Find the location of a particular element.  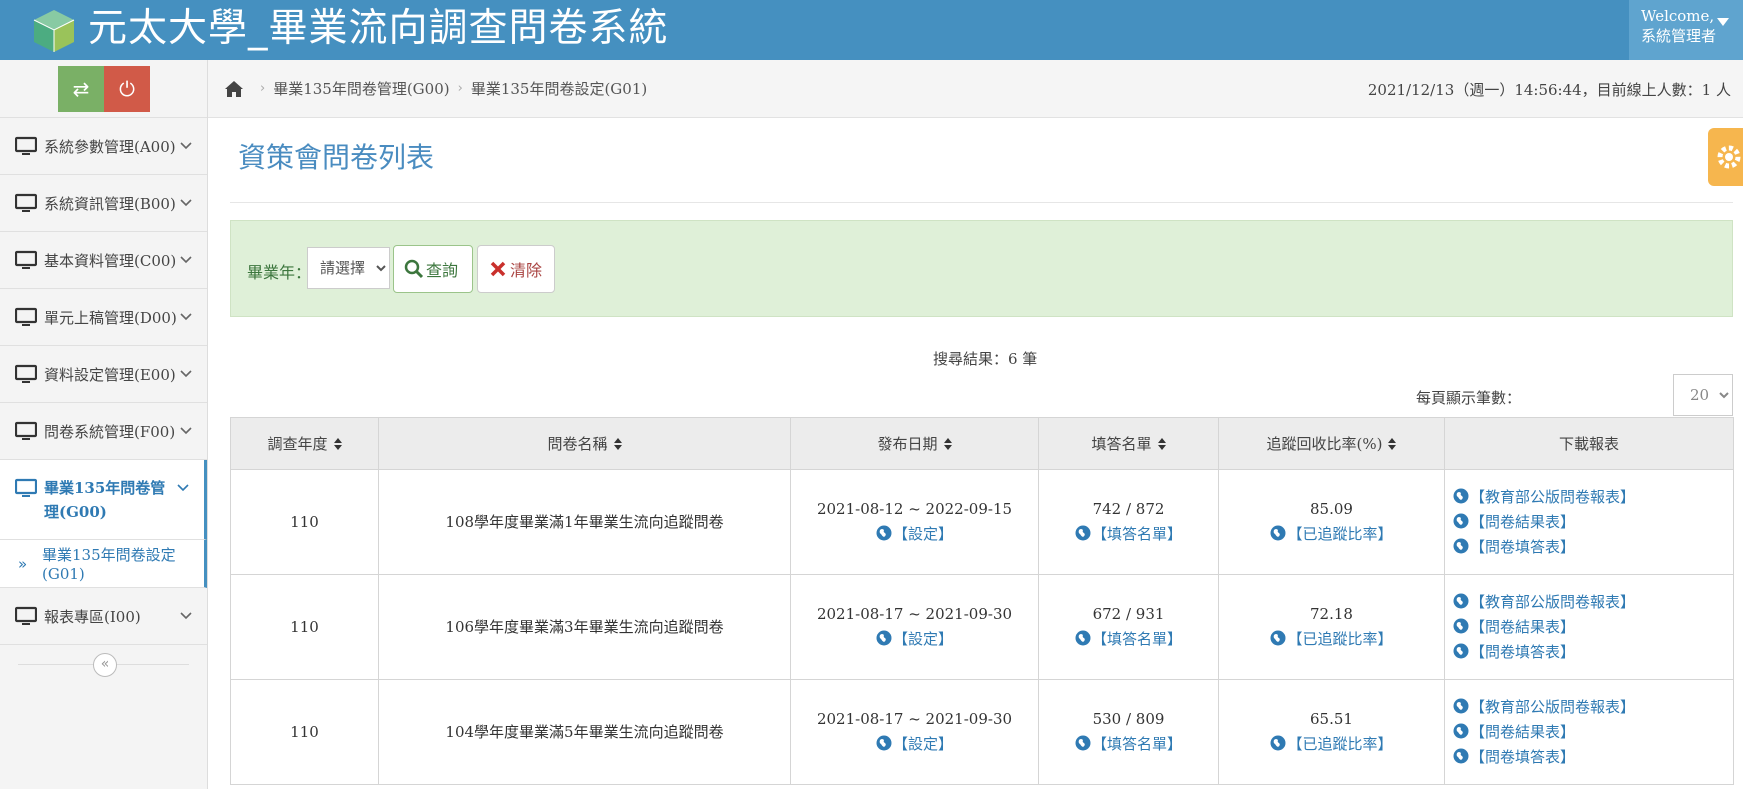

column-header-label: 下載報表 is located at coordinates (1588, 444).